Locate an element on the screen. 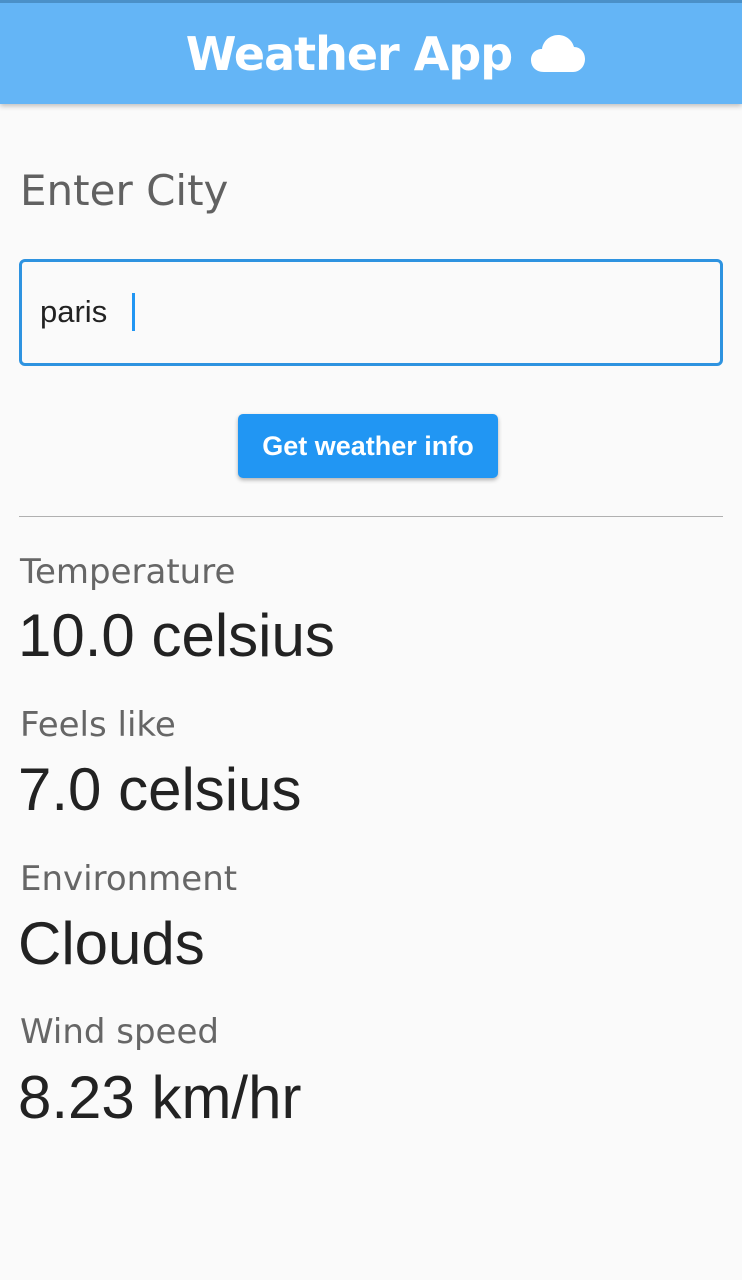  text-caret is located at coordinates (133, 312).